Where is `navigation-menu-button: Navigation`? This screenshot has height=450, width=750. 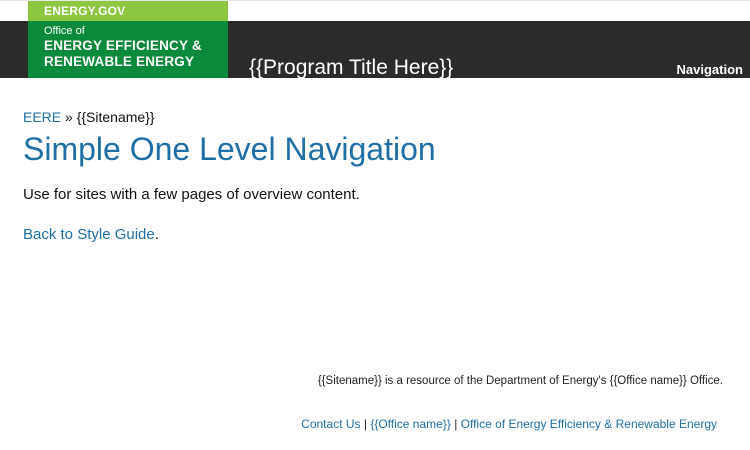 navigation-menu-button: Navigation is located at coordinates (710, 70).